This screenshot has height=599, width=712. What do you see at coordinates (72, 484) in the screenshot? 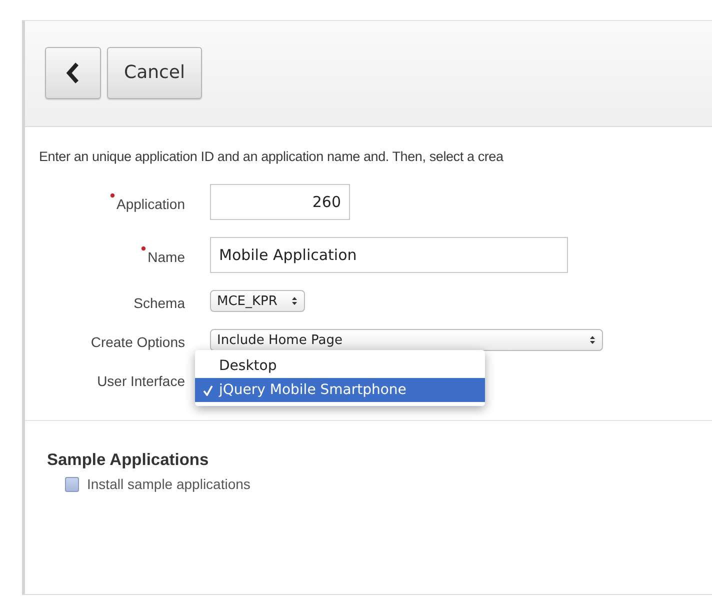
I see `checkbox` at bounding box center [72, 484].